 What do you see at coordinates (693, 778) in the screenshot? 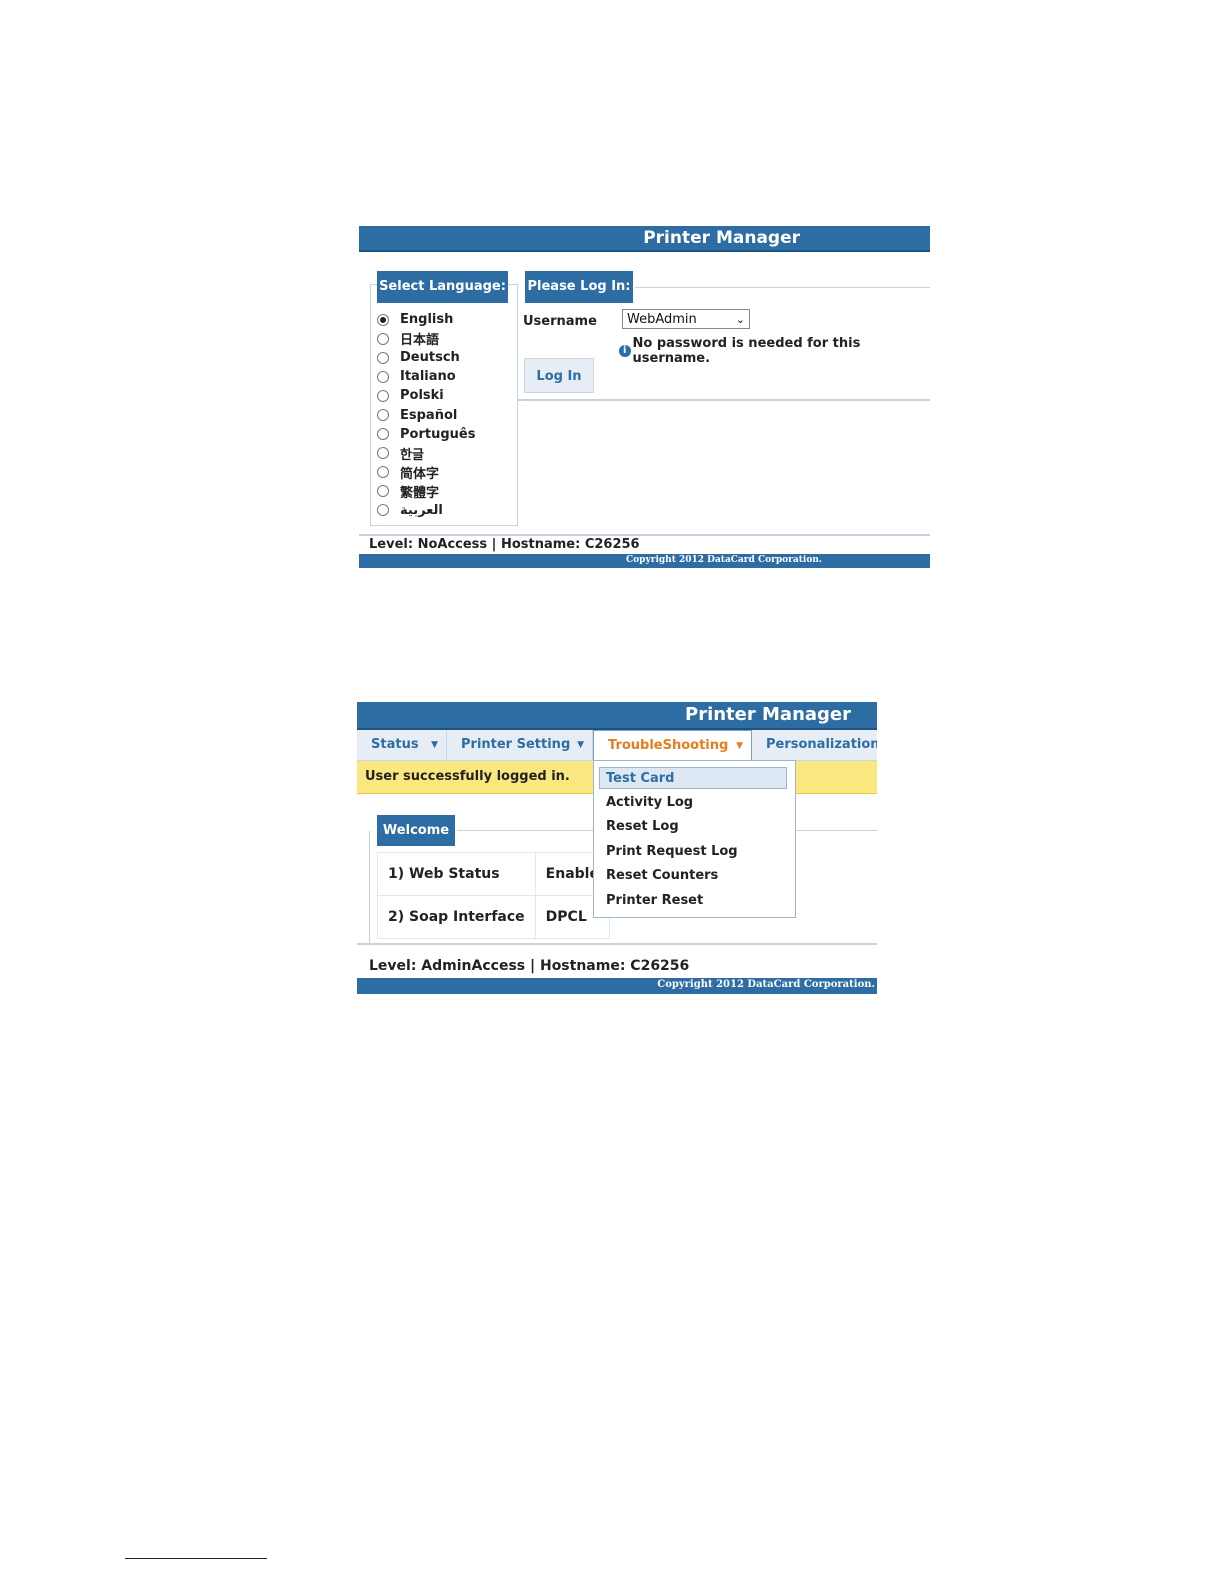
I see `menu-item-test-card: Test Card` at bounding box center [693, 778].